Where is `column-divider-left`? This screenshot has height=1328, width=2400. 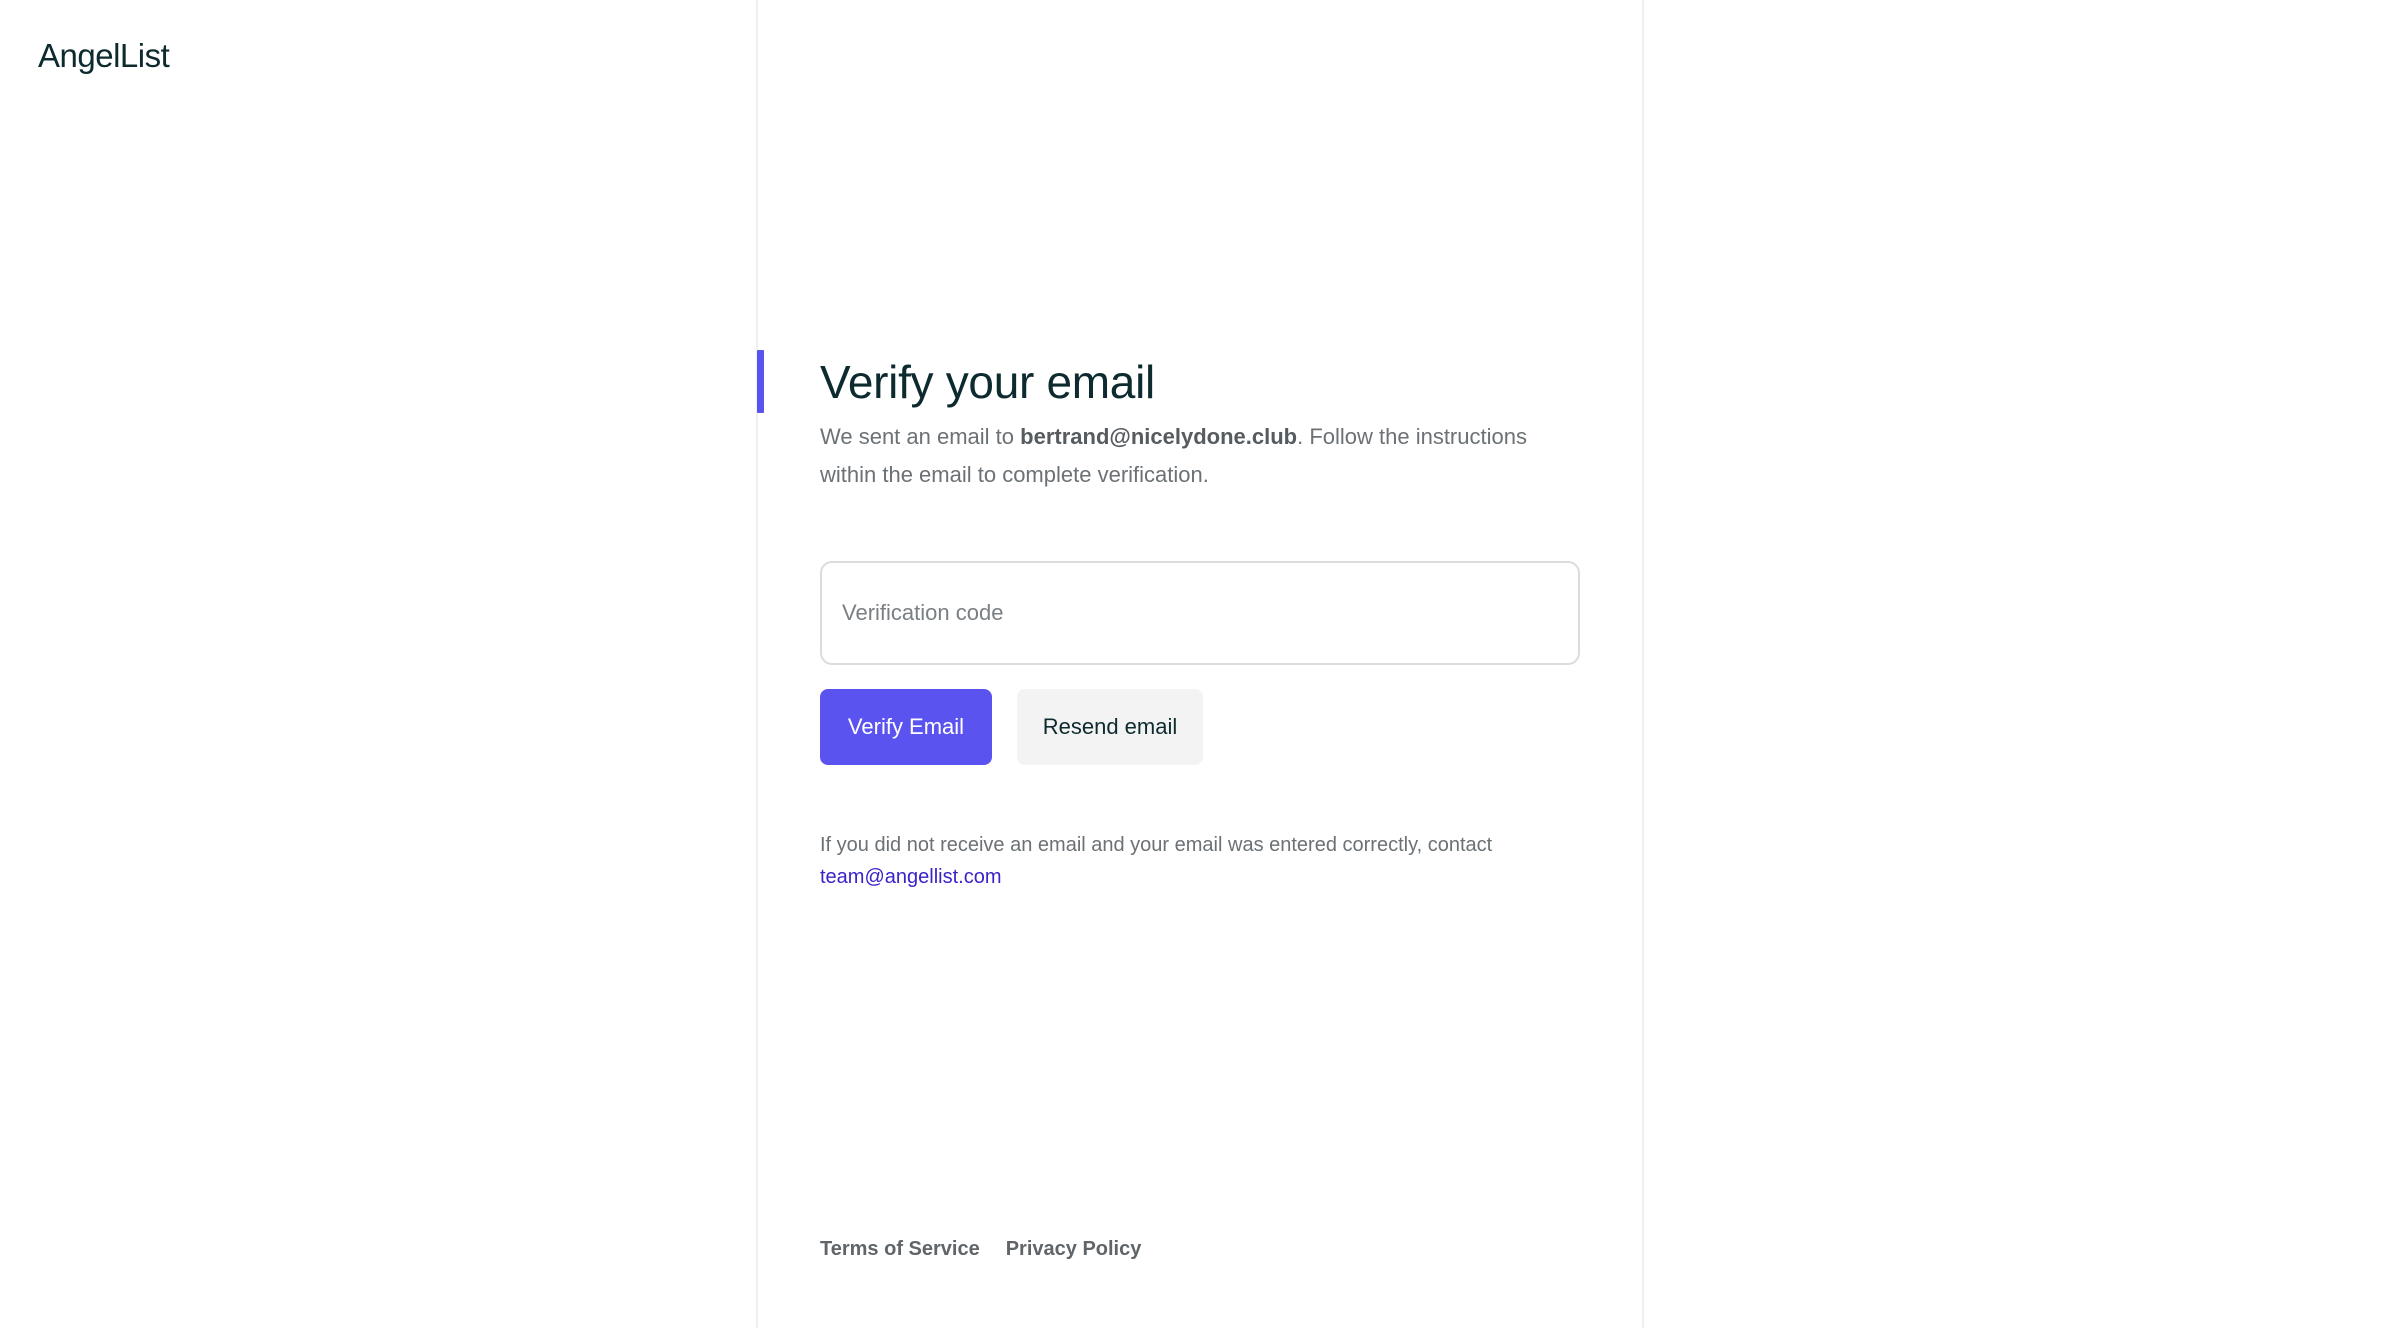
column-divider-left is located at coordinates (757, 664).